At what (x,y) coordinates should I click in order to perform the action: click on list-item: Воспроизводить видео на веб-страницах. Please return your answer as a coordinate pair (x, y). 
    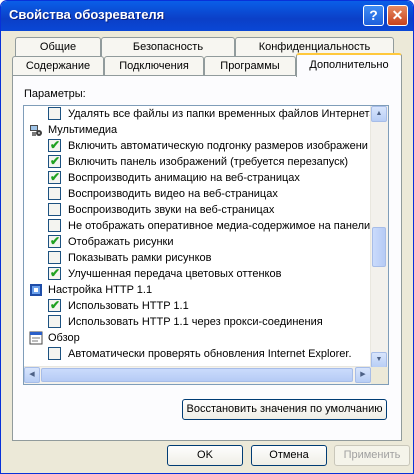
    Looking at the image, I should click on (198, 194).